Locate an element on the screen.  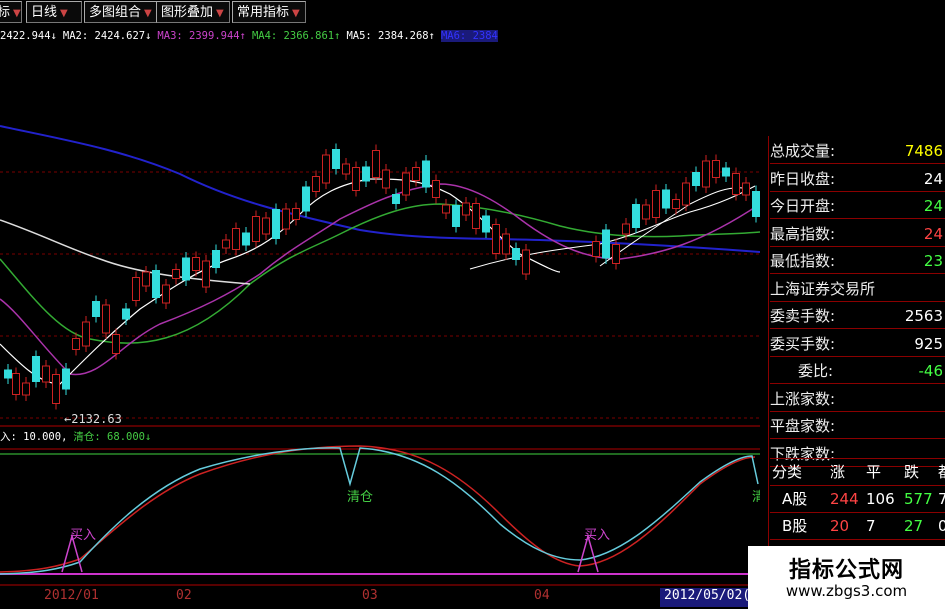
quote-label: 最高指数: is located at coordinates (803, 233).